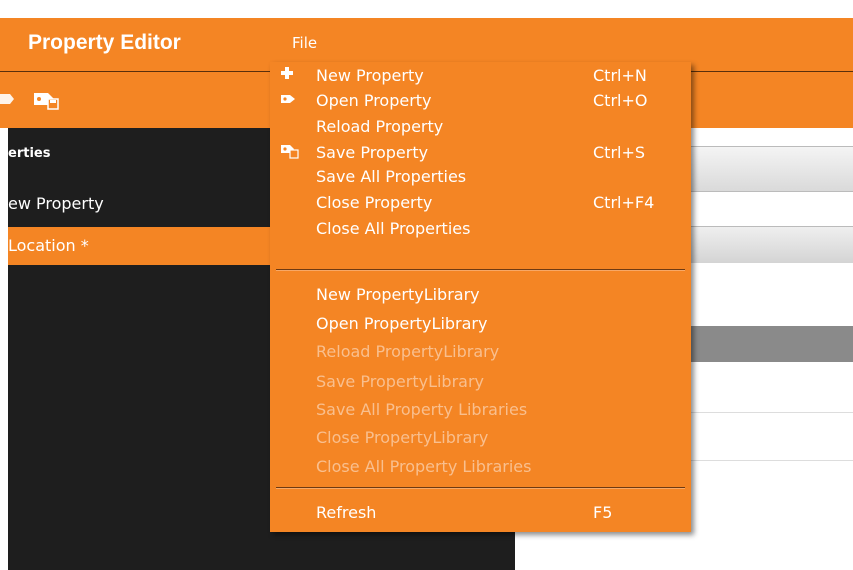 The width and height of the screenshot is (853, 570). I want to click on tree-item-location: Location *, so click(143, 246).